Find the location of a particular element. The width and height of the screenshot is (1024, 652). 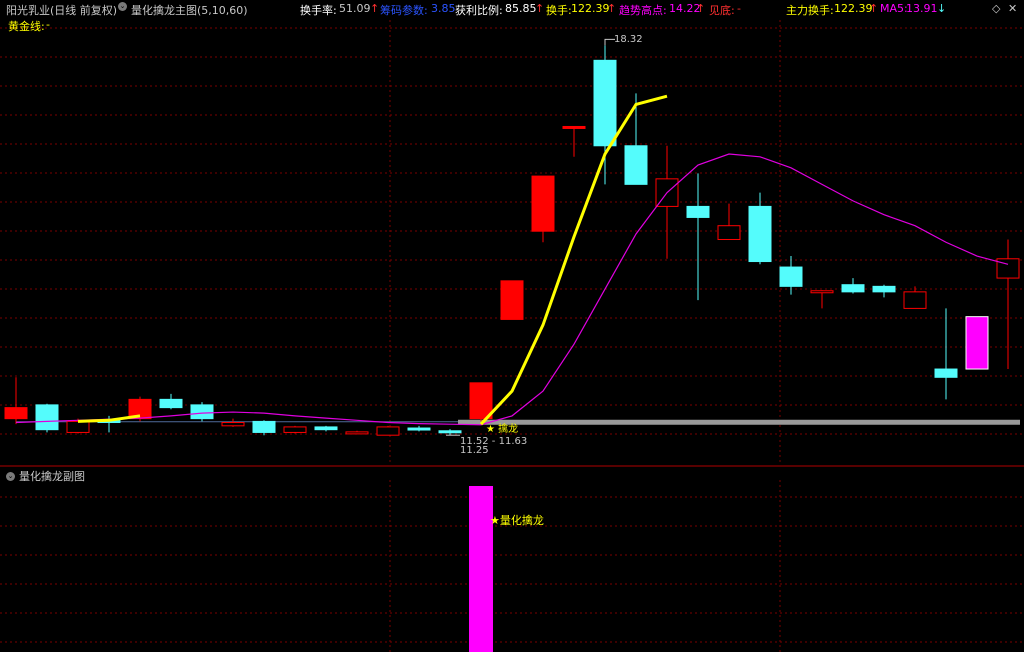

indicator-name: 量化擒龙主图(5,10,60) is located at coordinates (189, 10).